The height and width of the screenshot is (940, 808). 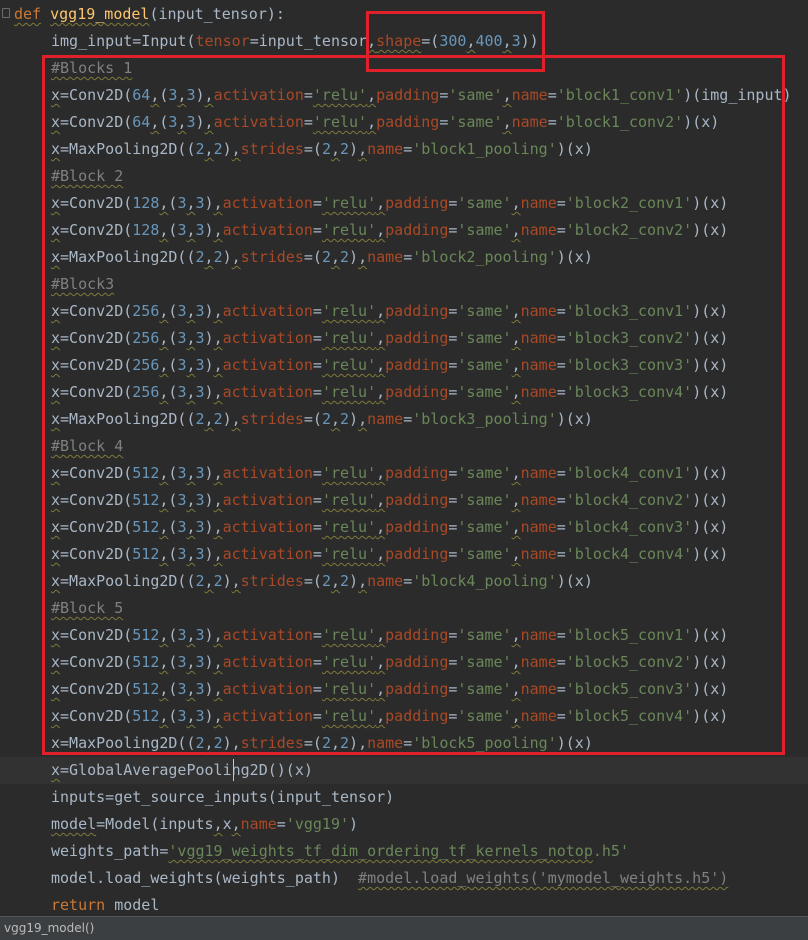 I want to click on code-token: 'block5_conv4', so click(x=629, y=716).